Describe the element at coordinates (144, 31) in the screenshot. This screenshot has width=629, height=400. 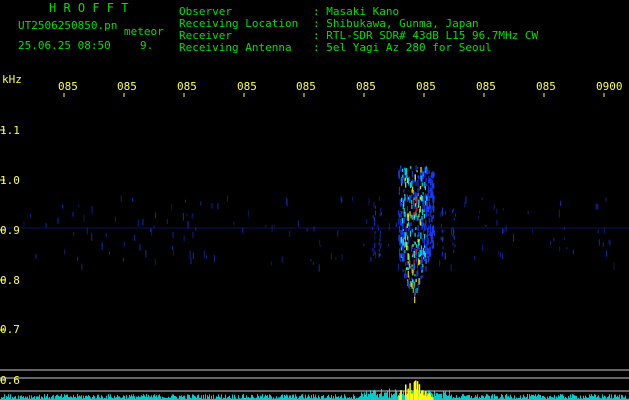
I see `meteor-label: meteor` at that location.